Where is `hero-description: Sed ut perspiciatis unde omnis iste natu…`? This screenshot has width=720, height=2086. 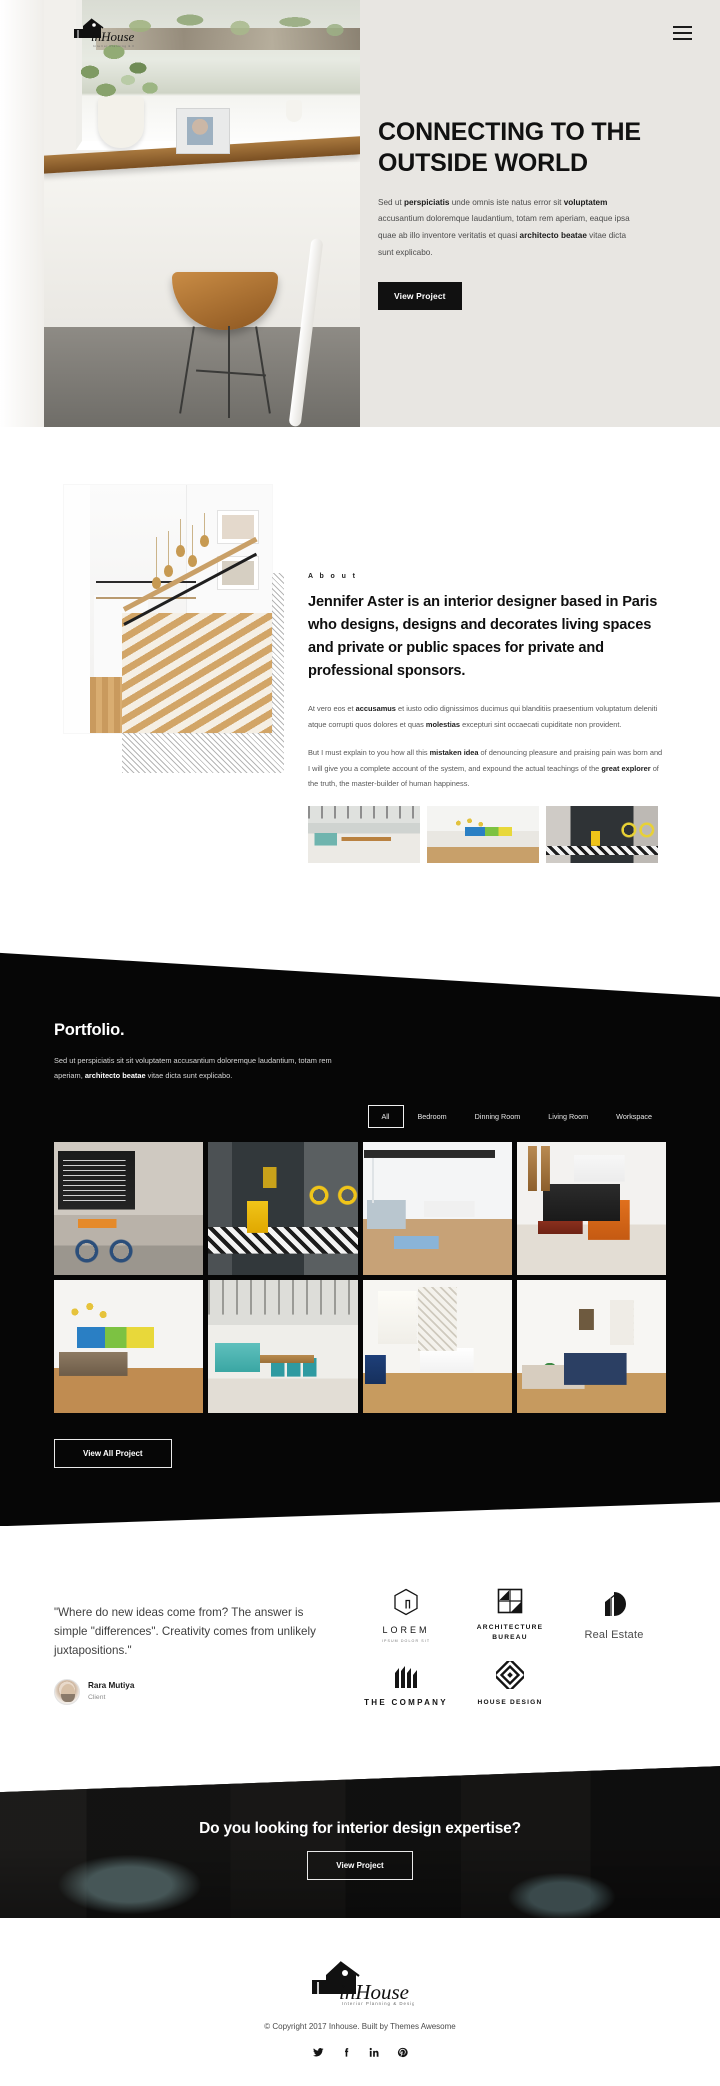 hero-description: Sed ut perspiciatis unde omnis iste natu… is located at coordinates (504, 227).